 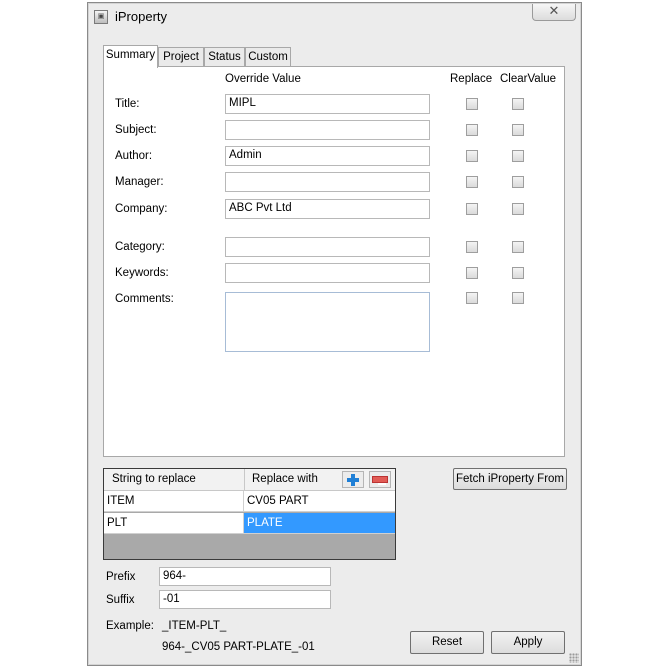 I want to click on author-field: Admin, so click(x=327, y=156).